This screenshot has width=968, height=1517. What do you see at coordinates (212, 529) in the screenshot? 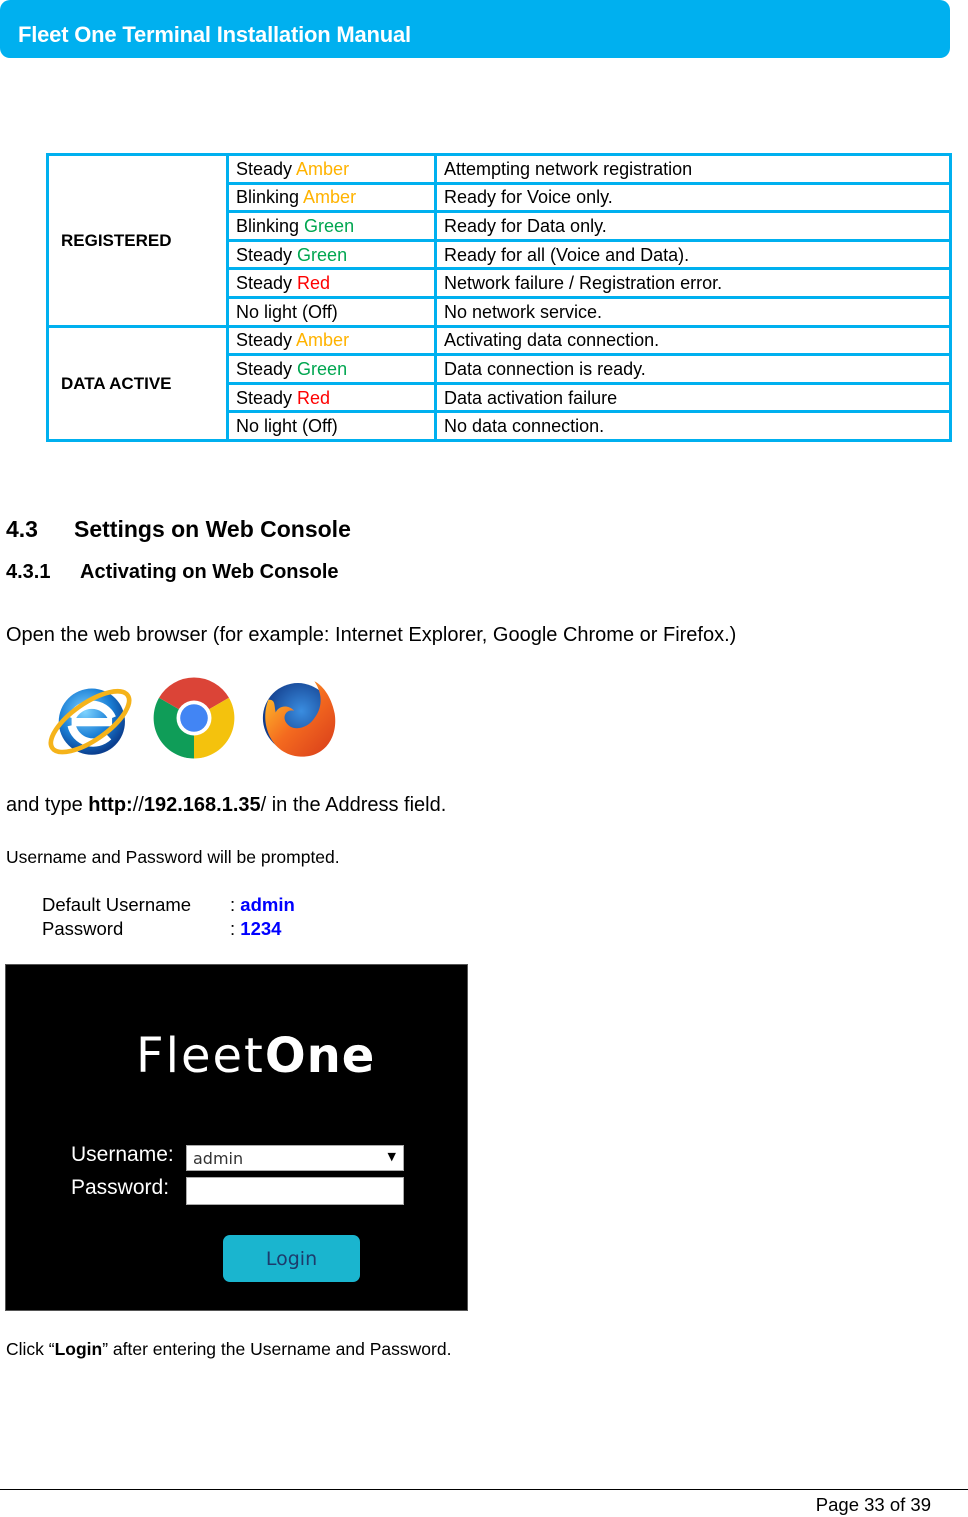
I see `section-title: Settings on Web Console` at bounding box center [212, 529].